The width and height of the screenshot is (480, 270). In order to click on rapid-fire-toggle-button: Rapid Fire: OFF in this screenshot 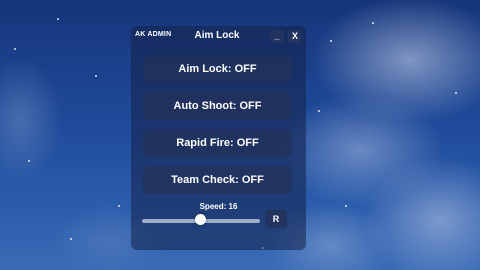, I will do `click(217, 143)`.